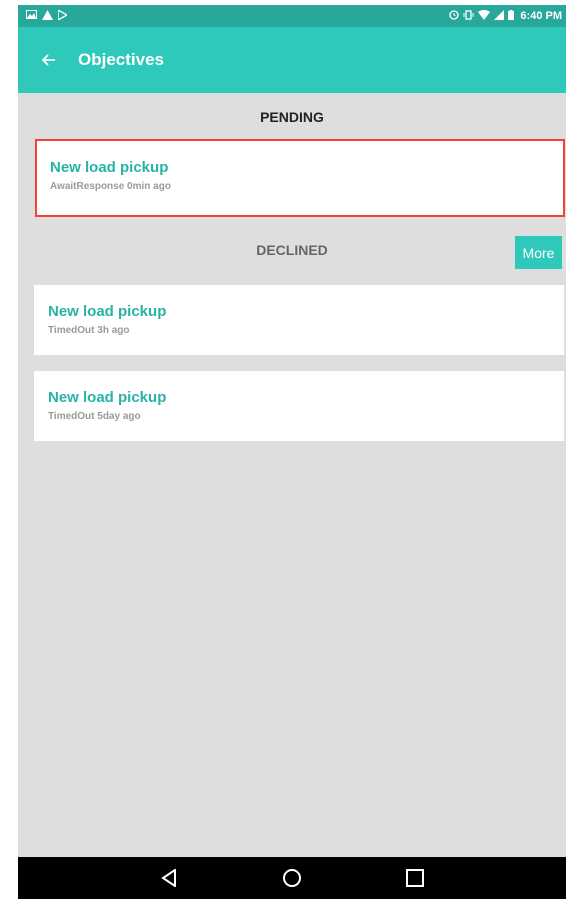 The height and width of the screenshot is (899, 566). Describe the element at coordinates (292, 117) in the screenshot. I see `pending-section-title: PENDING` at that location.